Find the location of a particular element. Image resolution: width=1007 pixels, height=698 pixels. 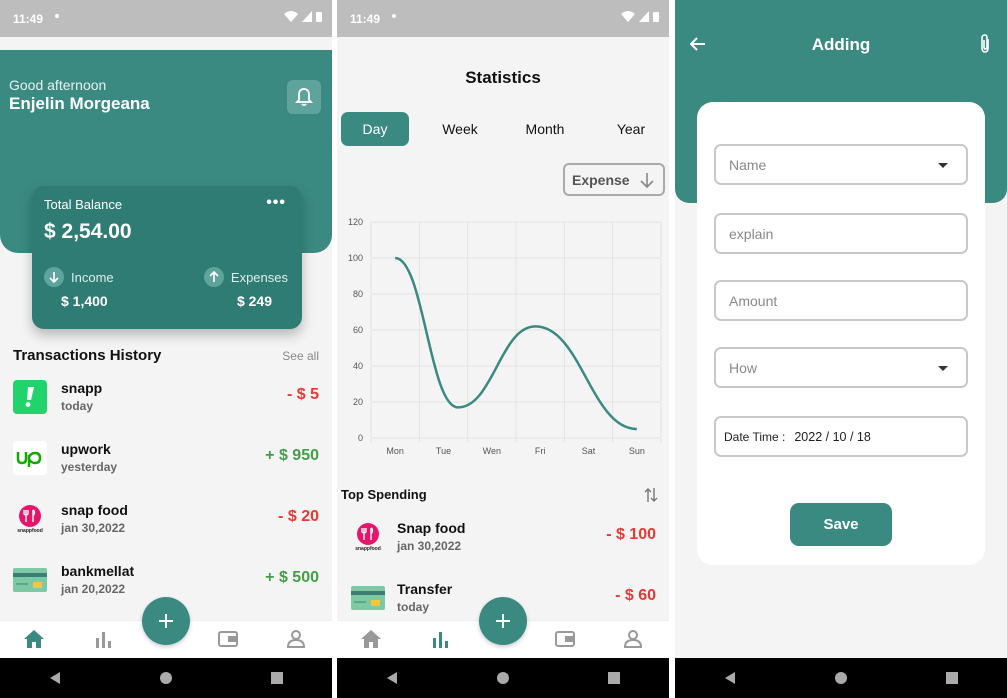

x-tick-label: Sun is located at coordinates (637, 451).